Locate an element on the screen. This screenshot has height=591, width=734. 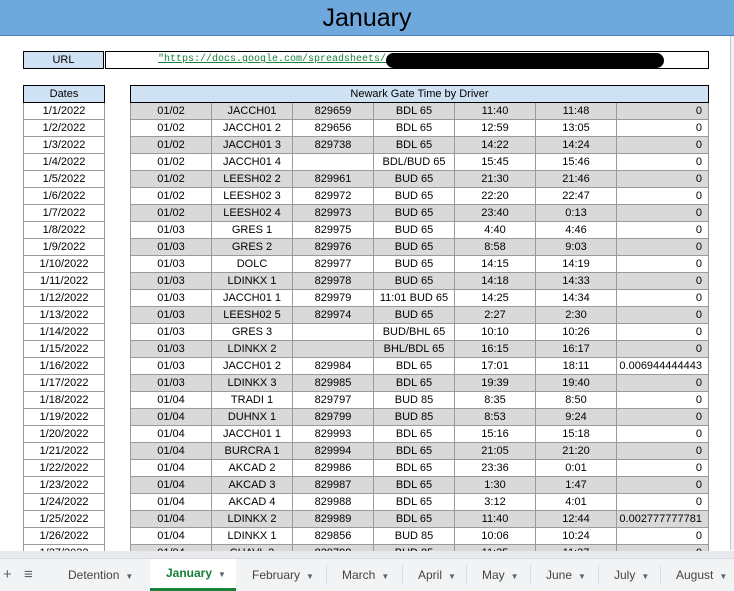
driver-cell: LDINKX 1 is located at coordinates (252, 281).